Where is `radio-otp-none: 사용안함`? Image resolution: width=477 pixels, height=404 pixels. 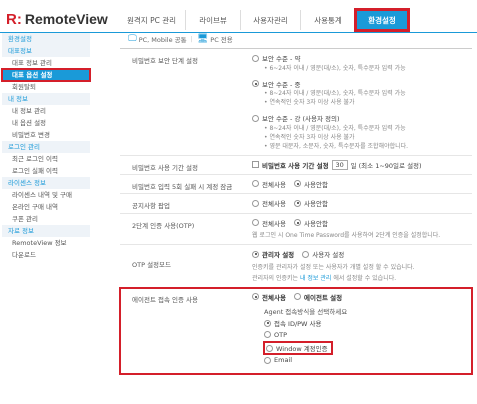 radio-otp-none: 사용안함 is located at coordinates (311, 223).